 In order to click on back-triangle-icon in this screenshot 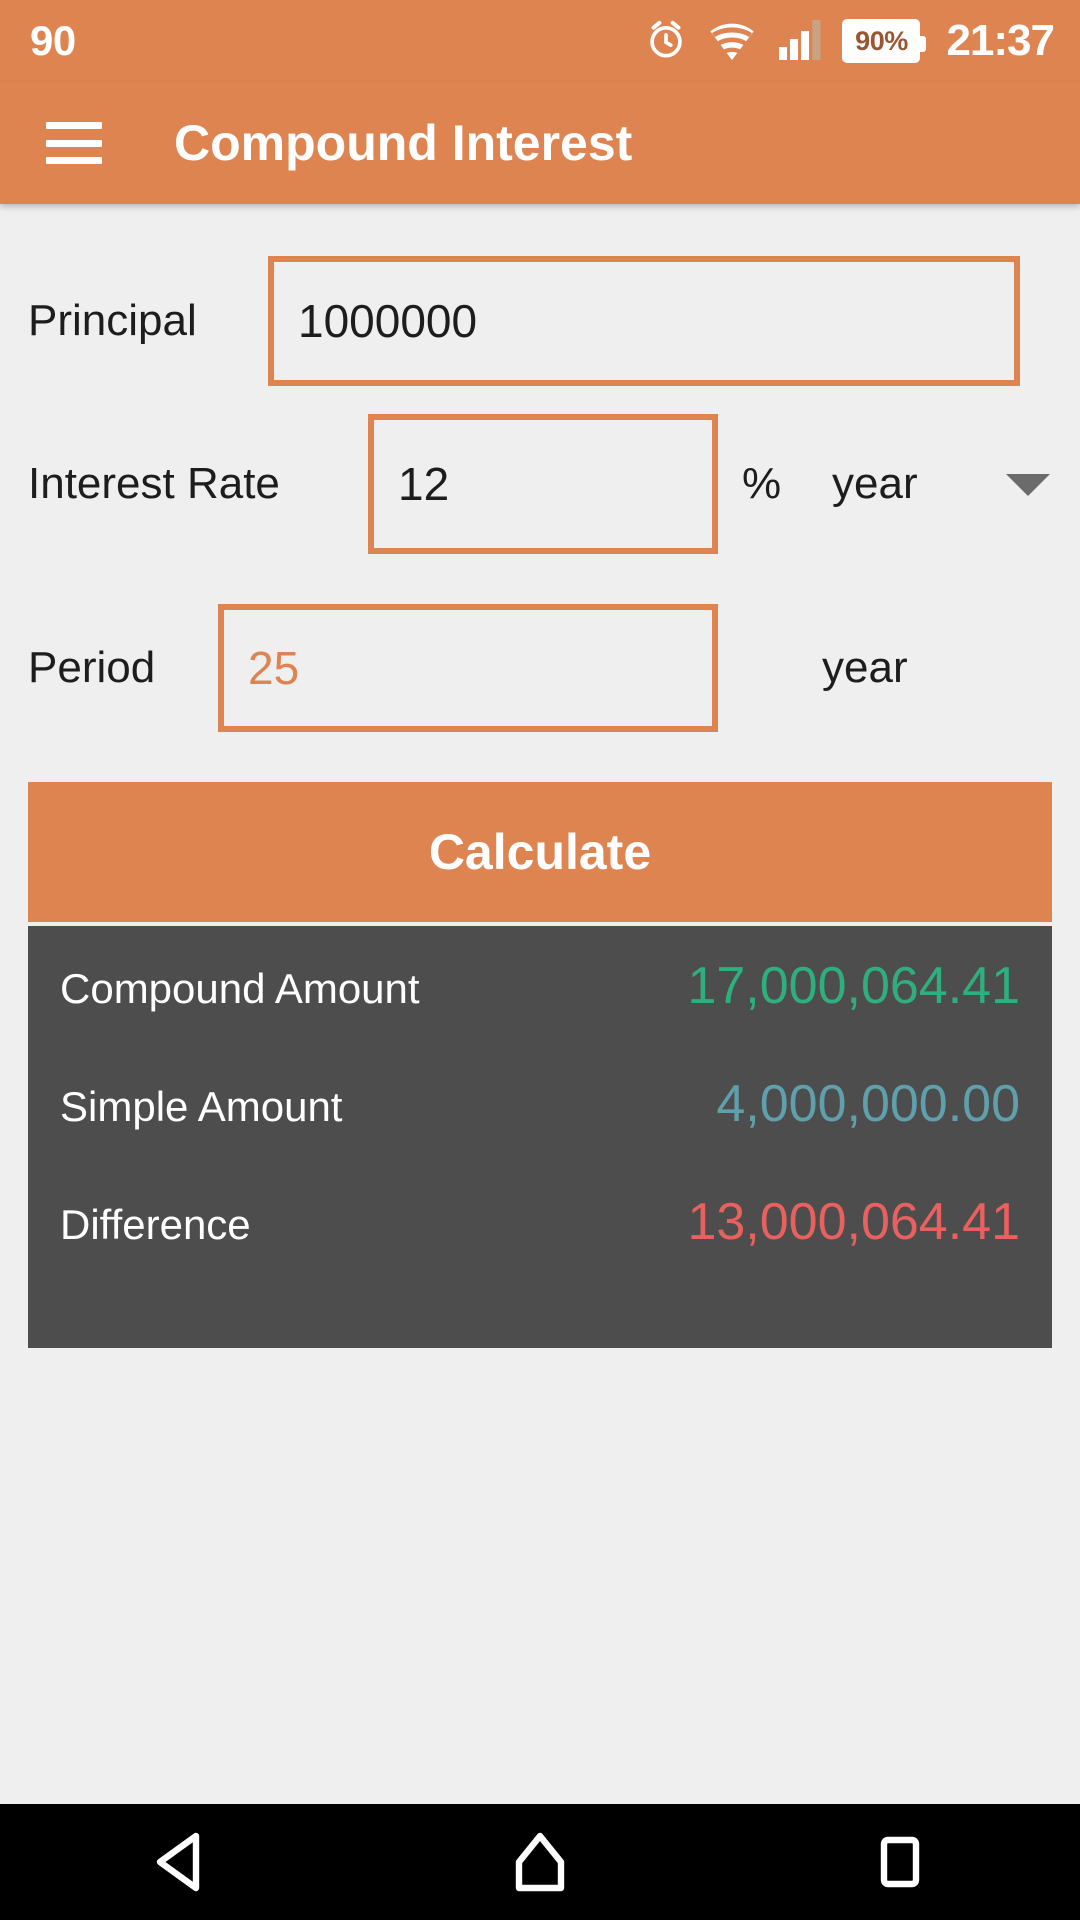, I will do `click(180, 1862)`.